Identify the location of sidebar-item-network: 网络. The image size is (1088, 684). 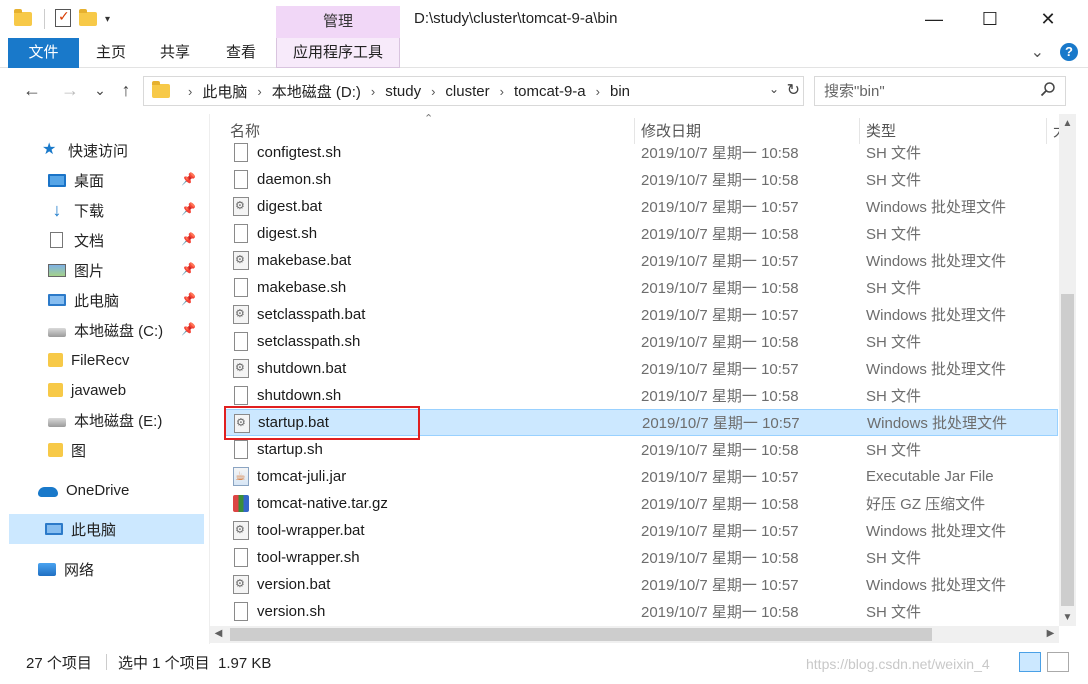
(102, 569).